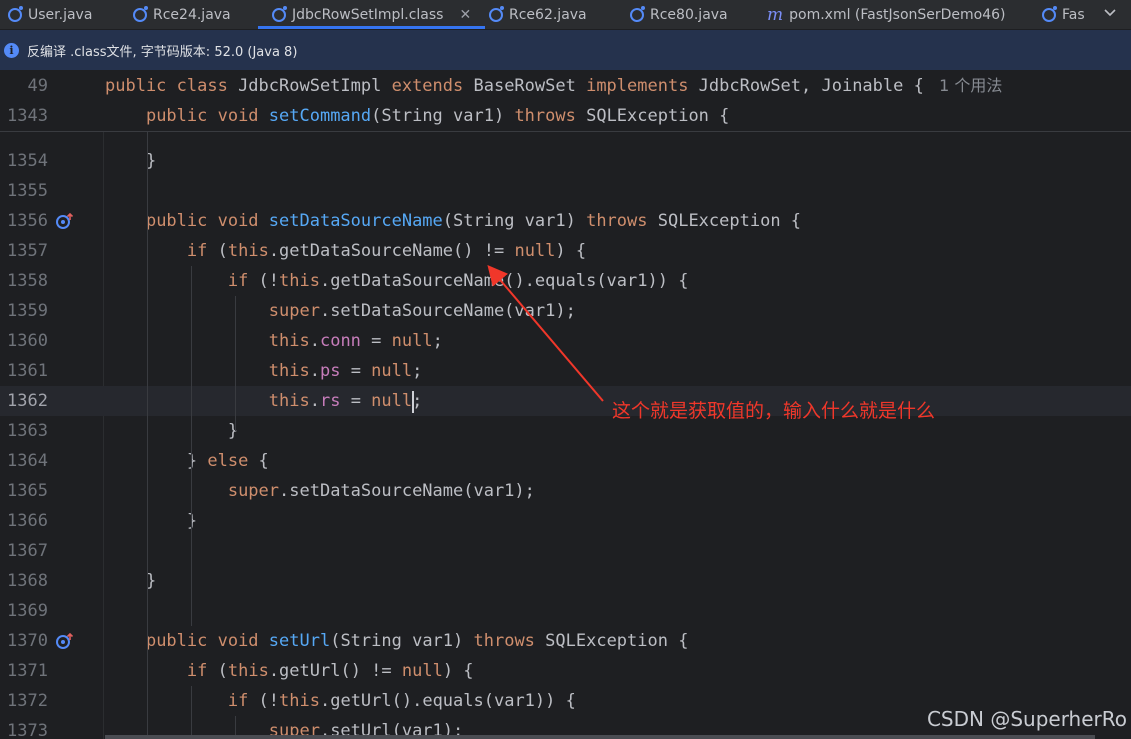 This screenshot has height=739, width=1131. I want to click on code-line: 1355, so click(565, 191).